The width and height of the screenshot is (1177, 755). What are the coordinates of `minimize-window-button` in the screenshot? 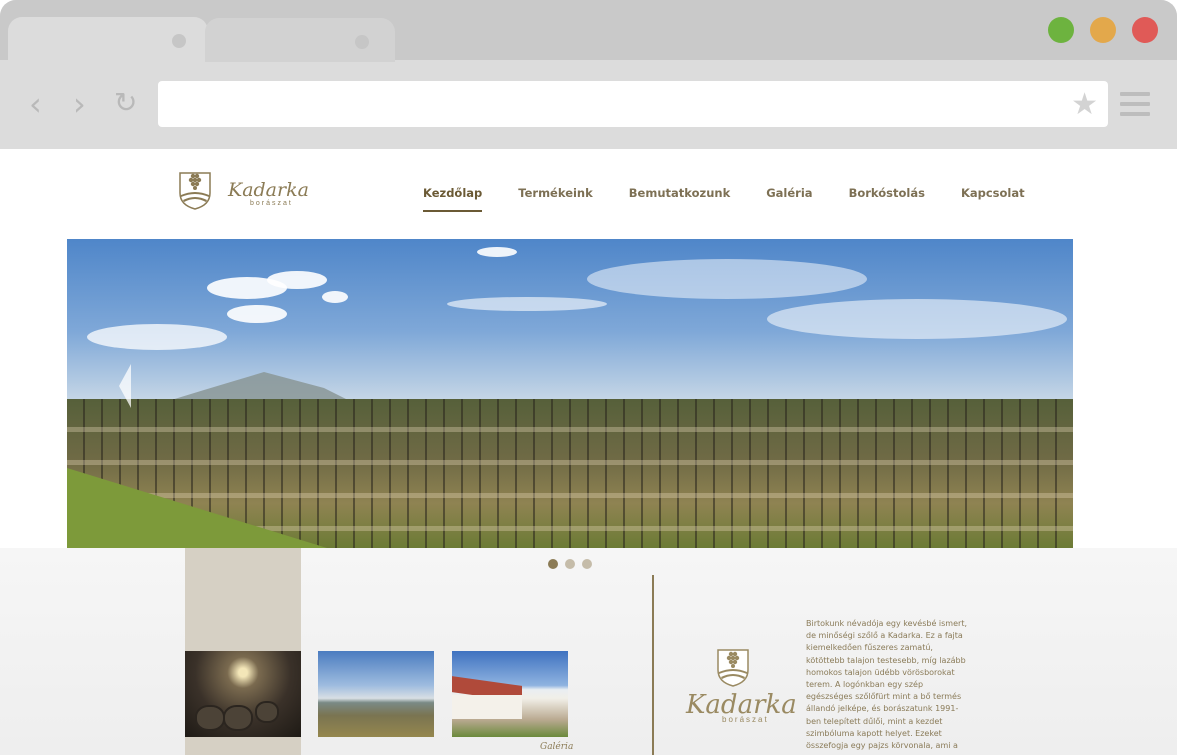 It's located at (1103, 30).